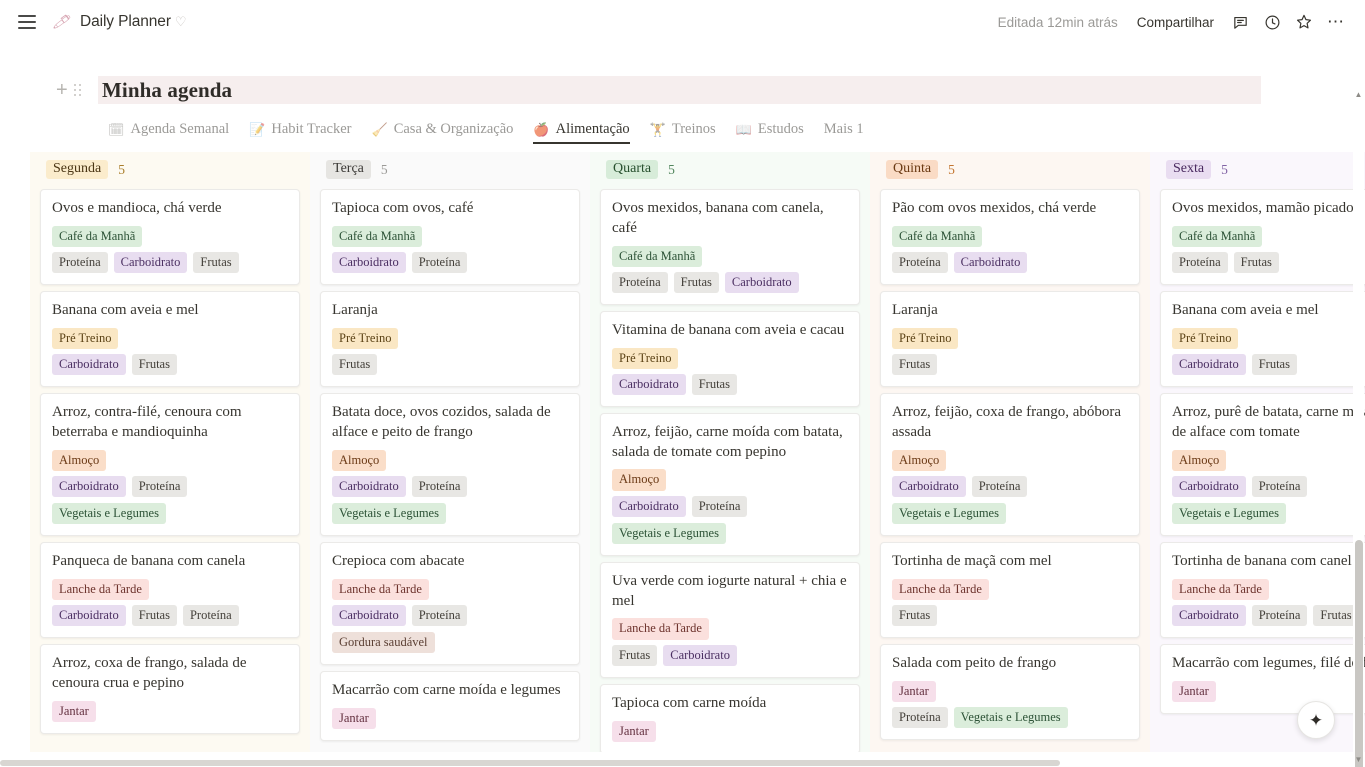 The image size is (1365, 767). Describe the element at coordinates (450, 706) in the screenshot. I see `meal-card: Macarrão com carne moída e legumes Jantar` at that location.